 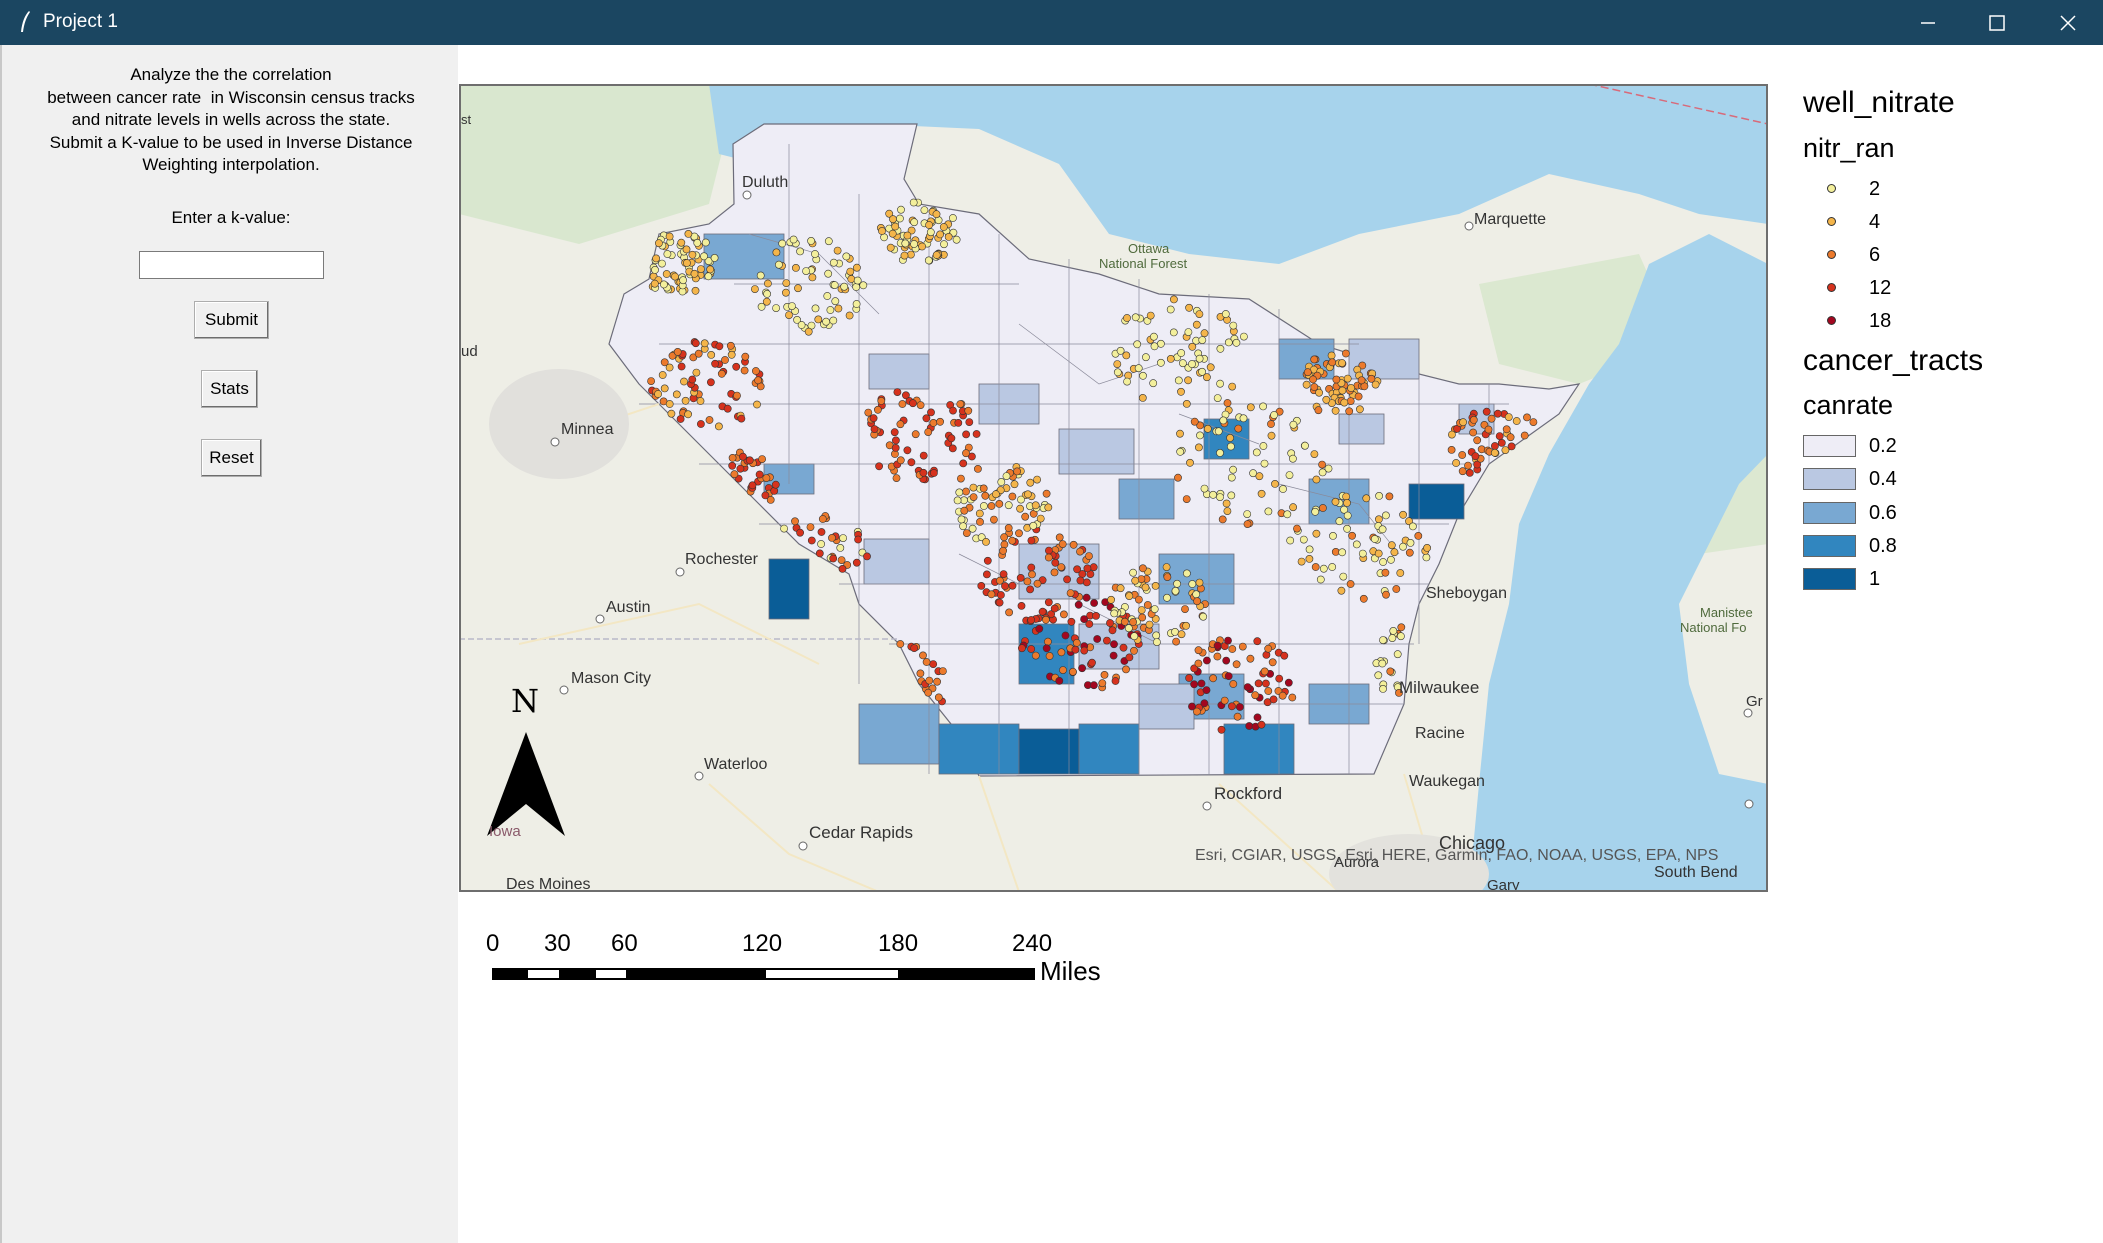 I want to click on legend-item-label: 0.4, so click(x=1883, y=479).